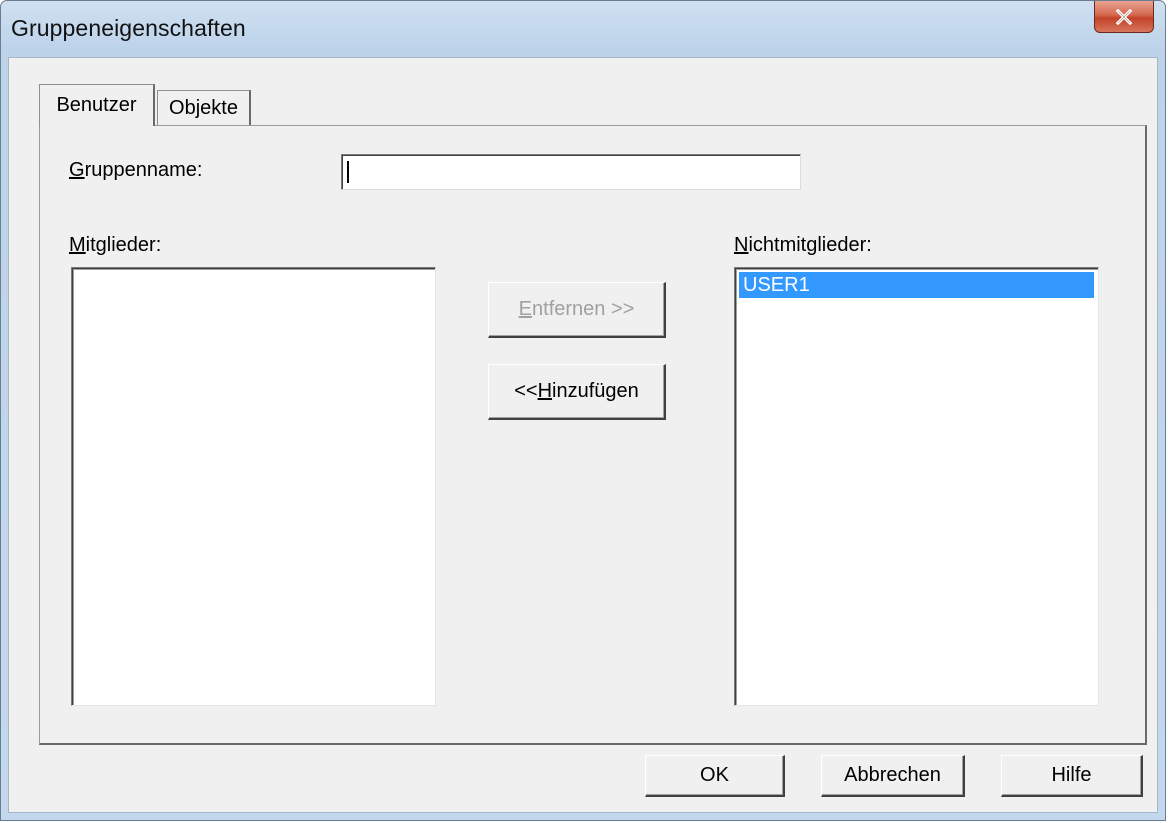 The image size is (1168, 823). Describe the element at coordinates (893, 776) in the screenshot. I see `cancel-button: Abbrechen` at that location.